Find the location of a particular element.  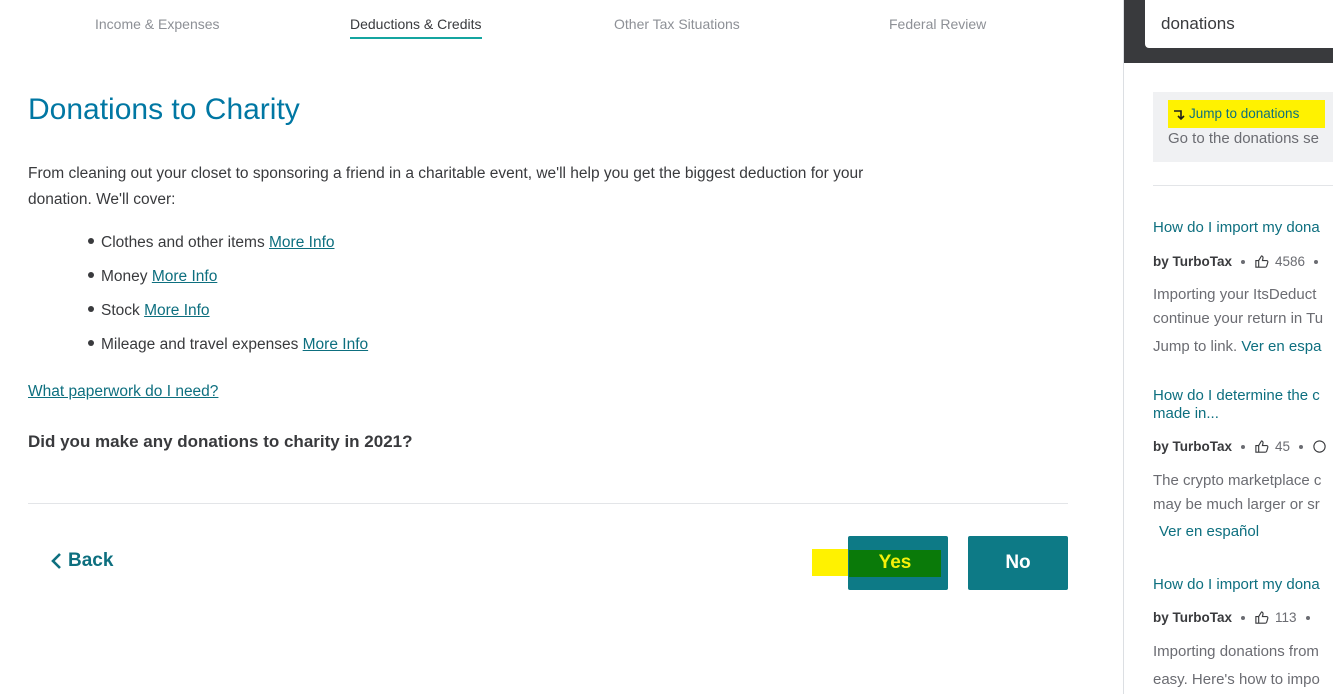

search-input: donations is located at coordinates (1239, 24).